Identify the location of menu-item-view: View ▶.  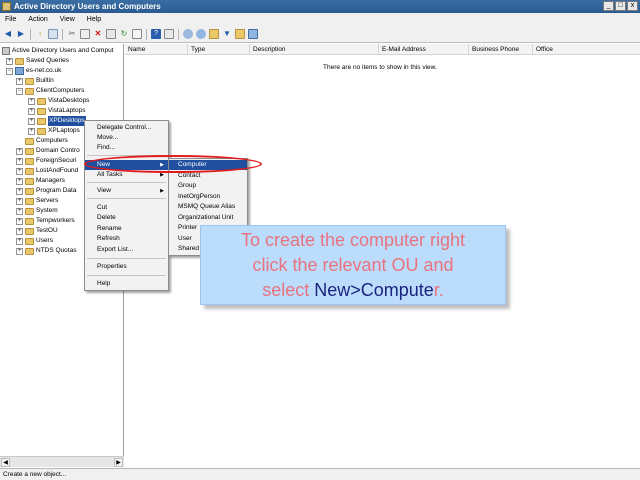
(126, 191).